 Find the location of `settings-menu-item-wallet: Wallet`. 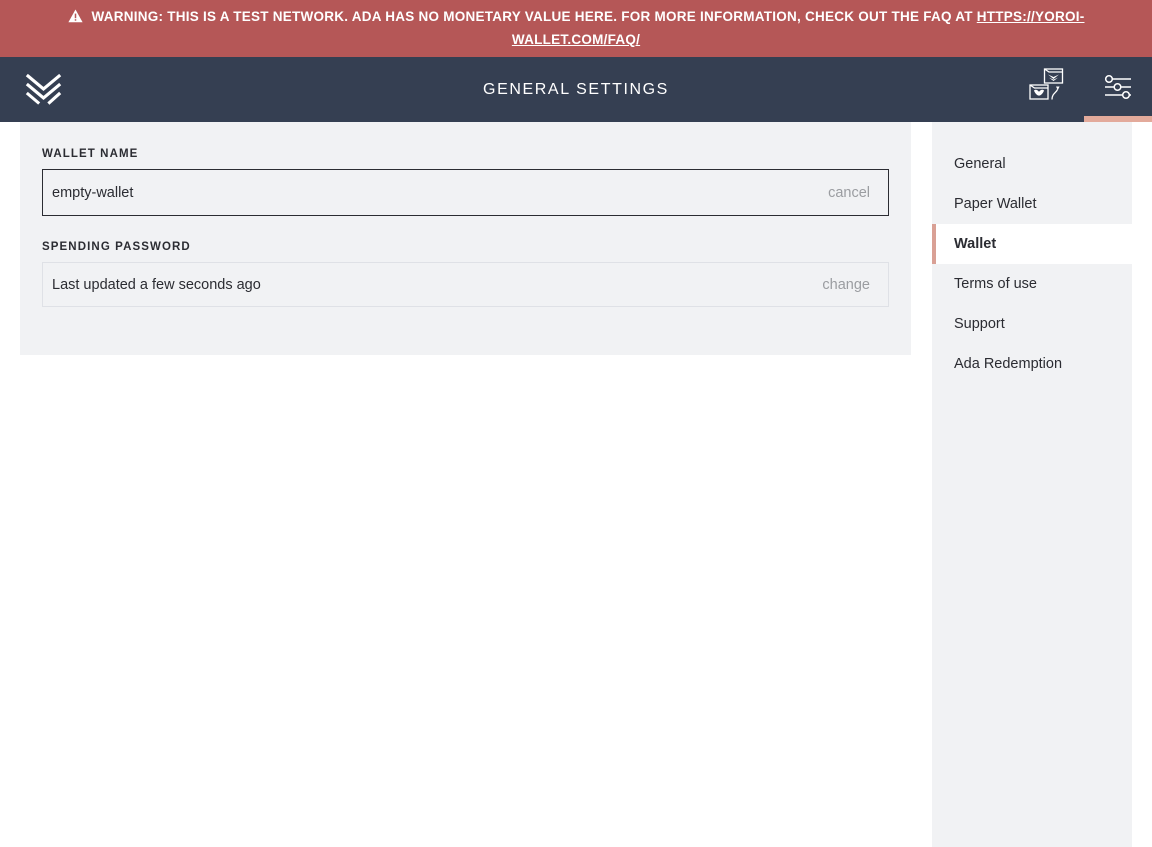

settings-menu-item-wallet: Wallet is located at coordinates (1032, 244).